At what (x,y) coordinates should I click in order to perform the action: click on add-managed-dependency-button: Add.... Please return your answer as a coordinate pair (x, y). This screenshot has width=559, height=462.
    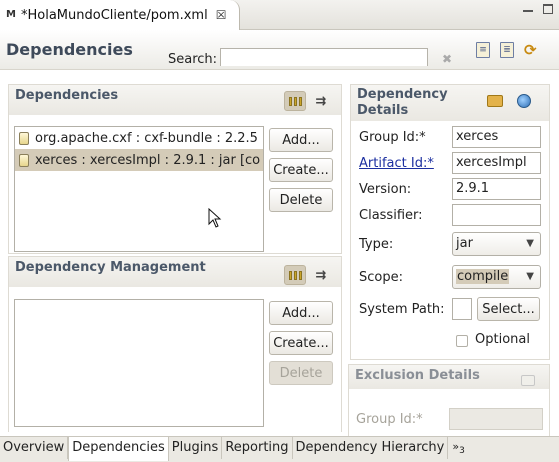
    Looking at the image, I should click on (301, 313).